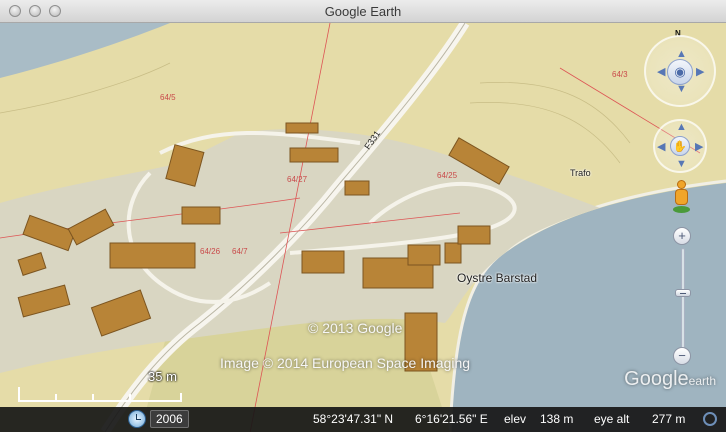 This screenshot has width=726, height=432. I want to click on move-down-arrow-icon: ▼, so click(681, 164).